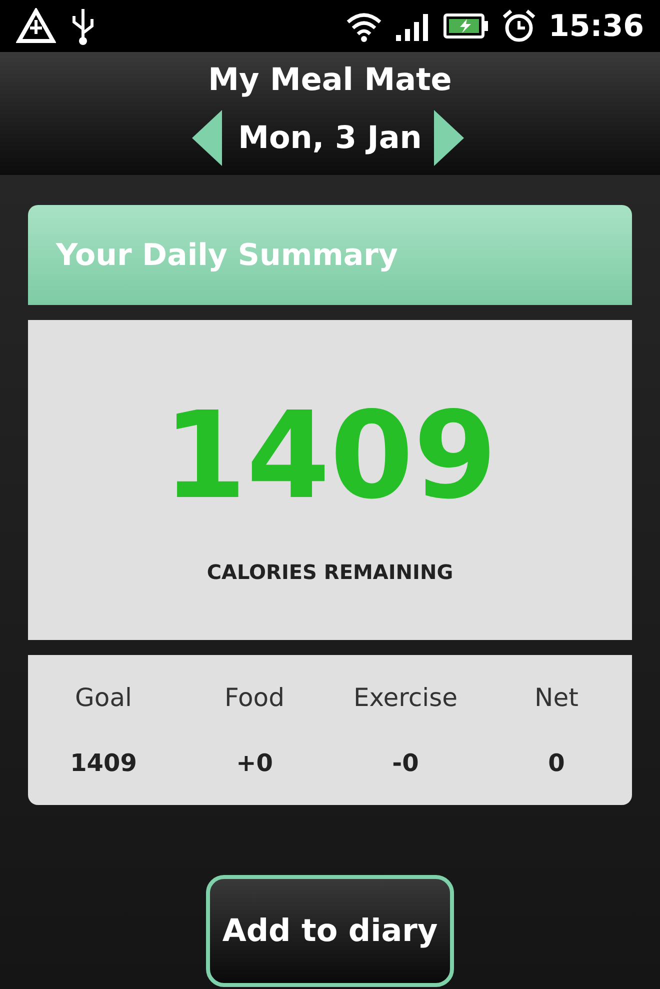  Describe the element at coordinates (330, 931) in the screenshot. I see `add-to-diary-button: Add to diary` at that location.